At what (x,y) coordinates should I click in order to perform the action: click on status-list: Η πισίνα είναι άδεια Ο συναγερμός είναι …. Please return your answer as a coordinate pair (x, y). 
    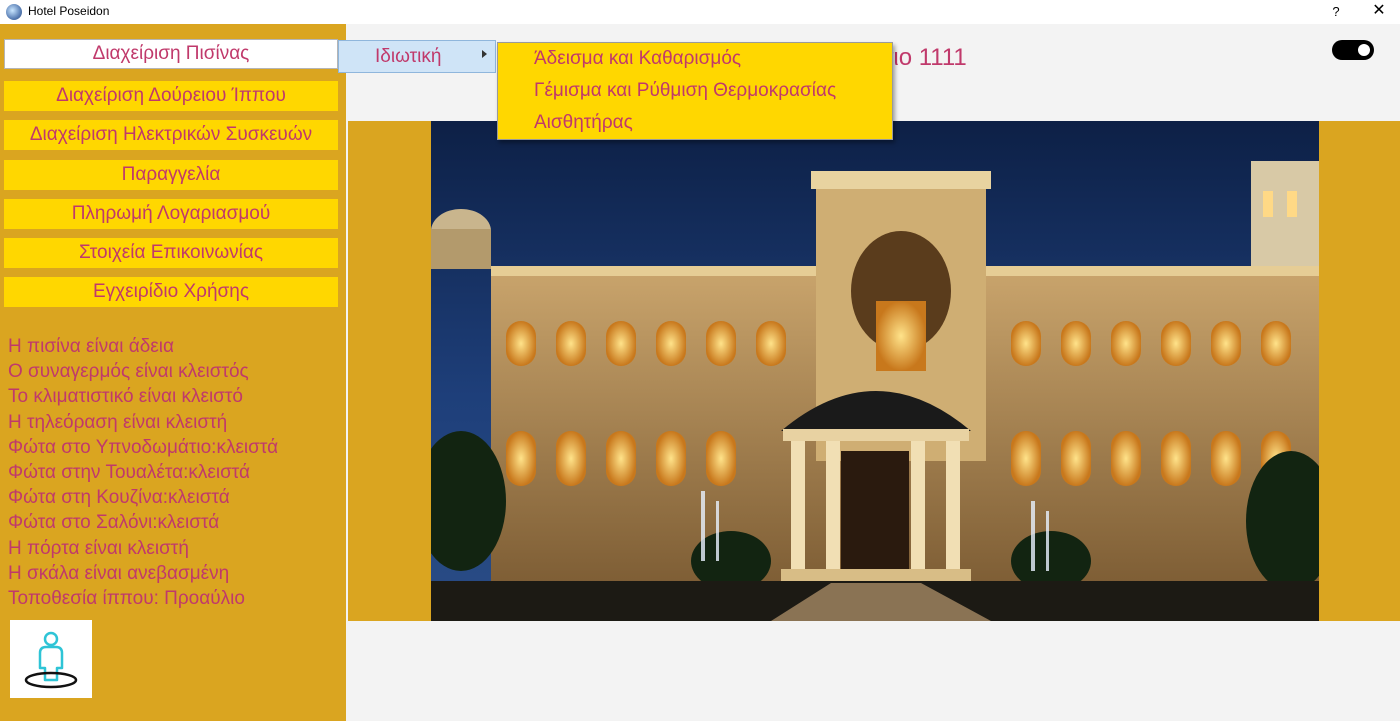
    Looking at the image, I should click on (143, 472).